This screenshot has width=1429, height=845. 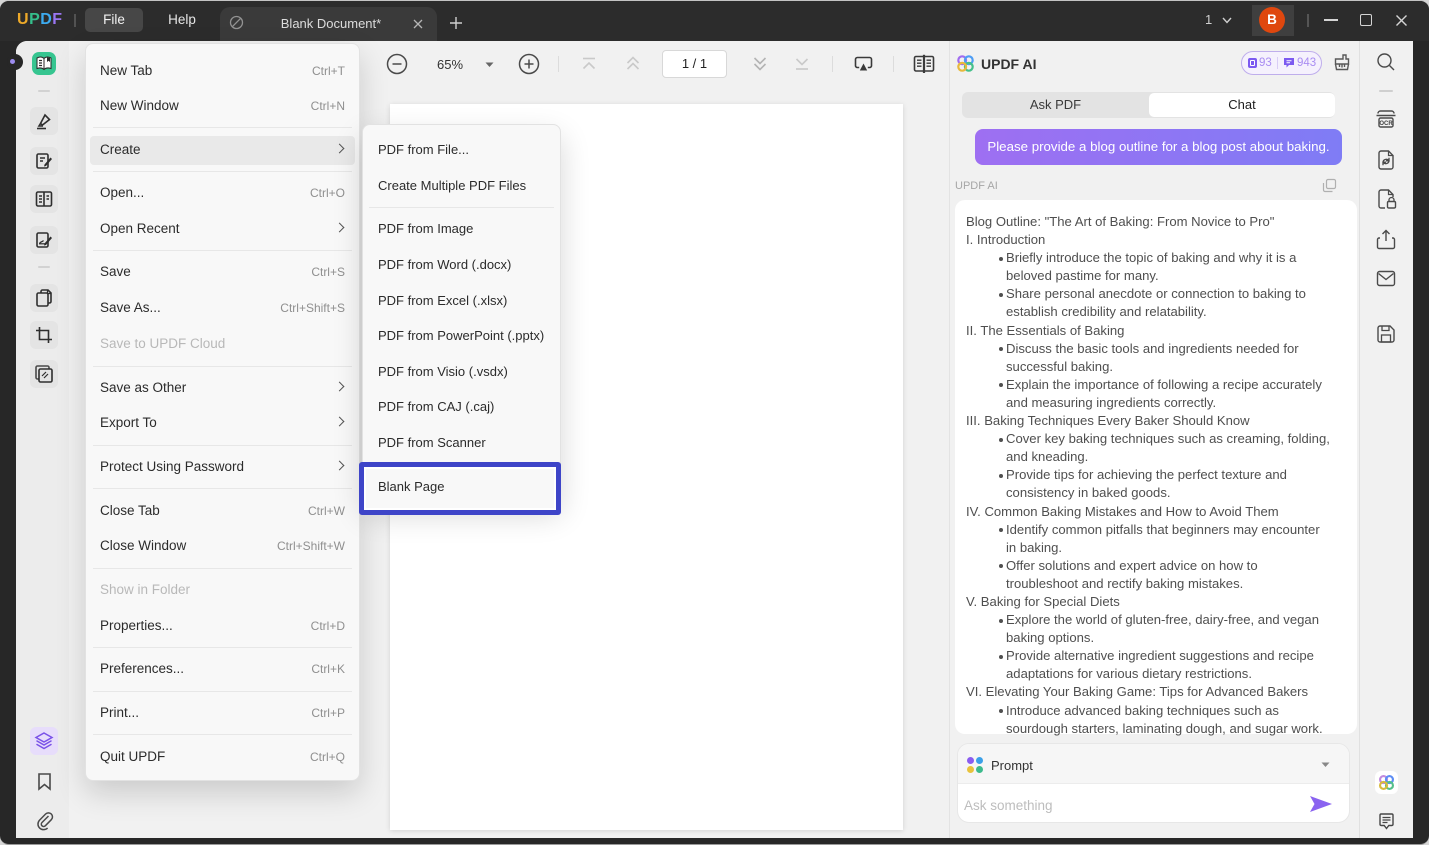 What do you see at coordinates (1386, 124) in the screenshot?
I see `svg-text: OCR` at bounding box center [1386, 124].